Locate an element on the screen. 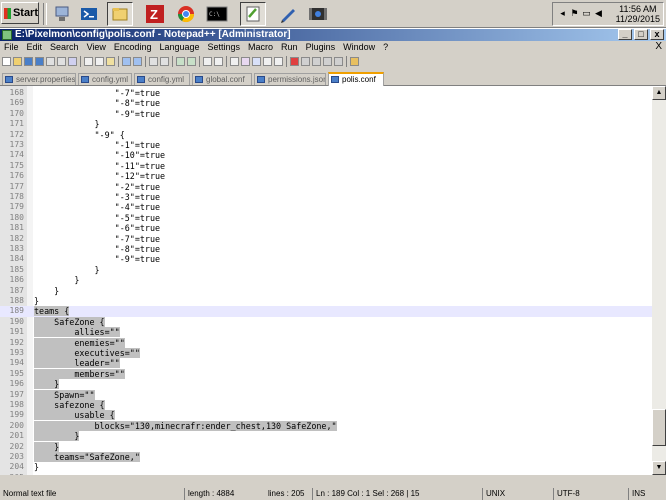 The width and height of the screenshot is (666, 500). tab-config-yml-1: config.yml is located at coordinates (105, 79).